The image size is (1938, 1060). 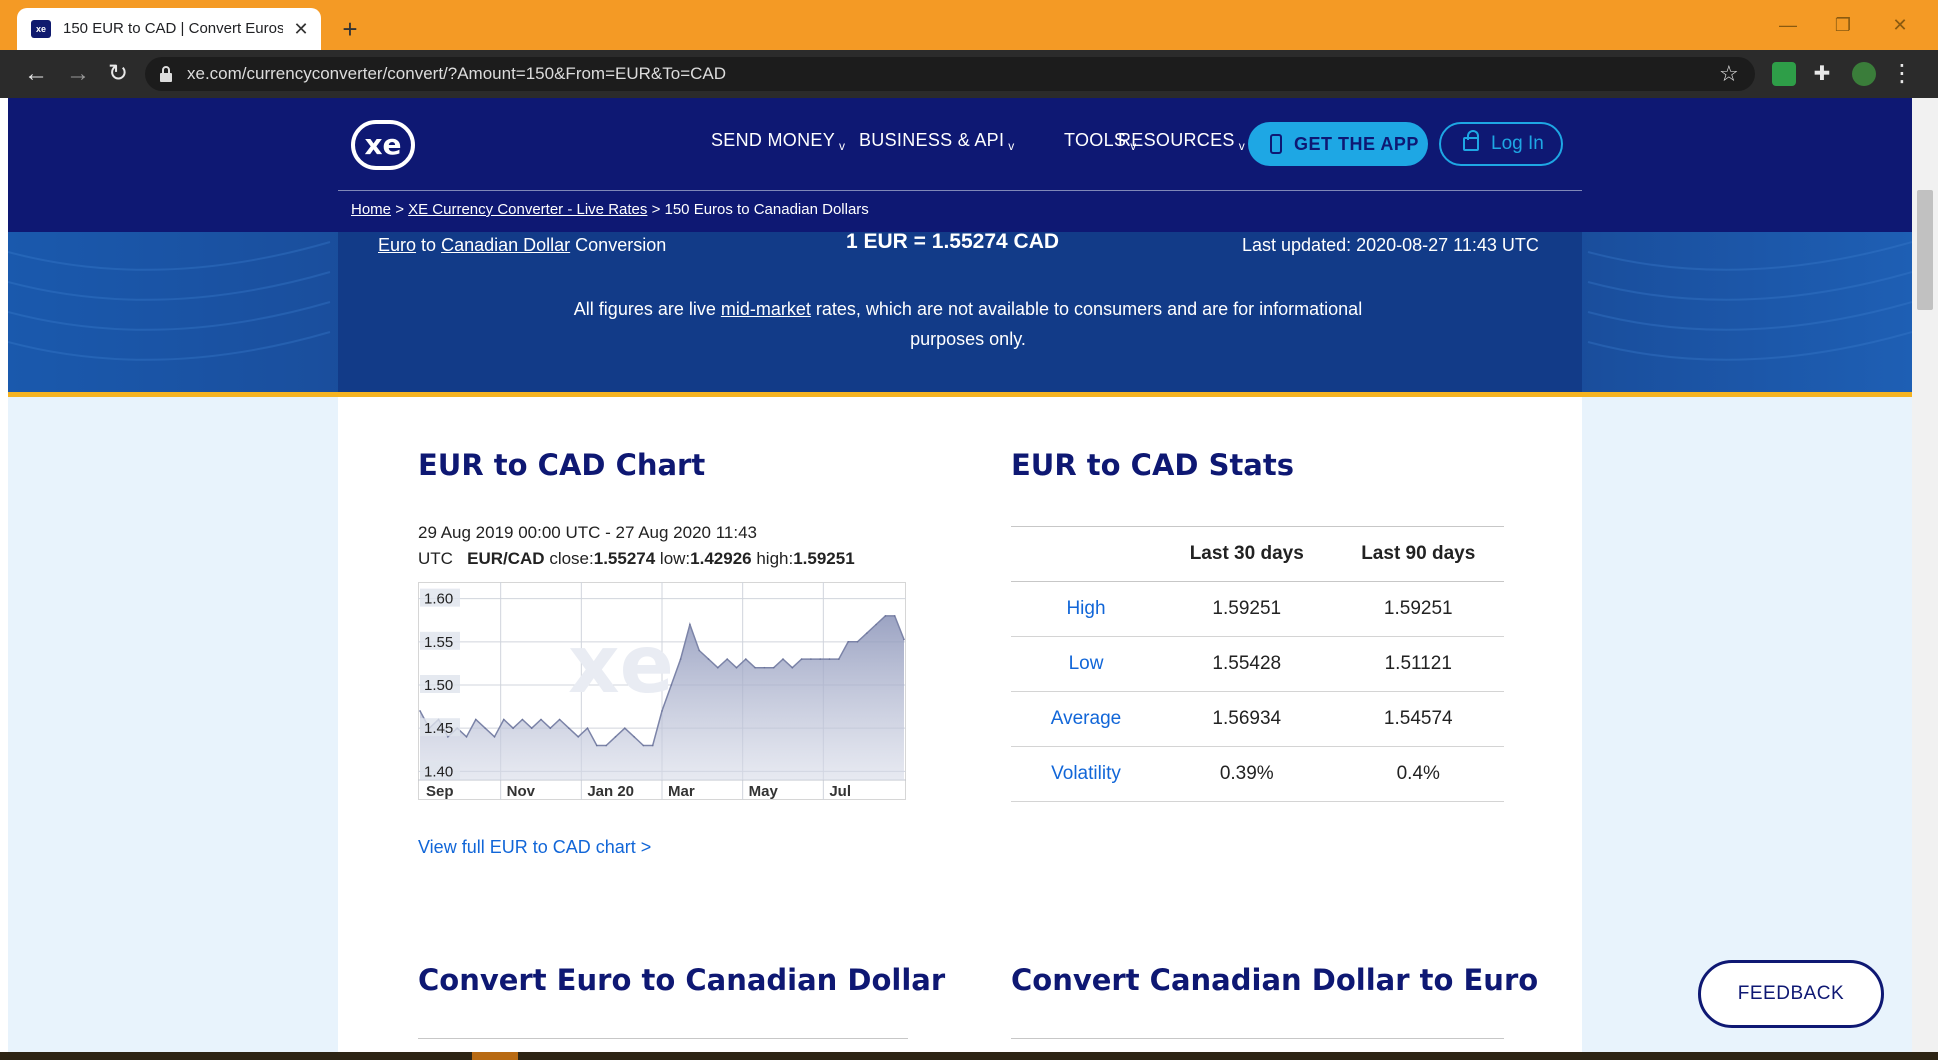 I want to click on phone-icon, so click(x=1276, y=144).